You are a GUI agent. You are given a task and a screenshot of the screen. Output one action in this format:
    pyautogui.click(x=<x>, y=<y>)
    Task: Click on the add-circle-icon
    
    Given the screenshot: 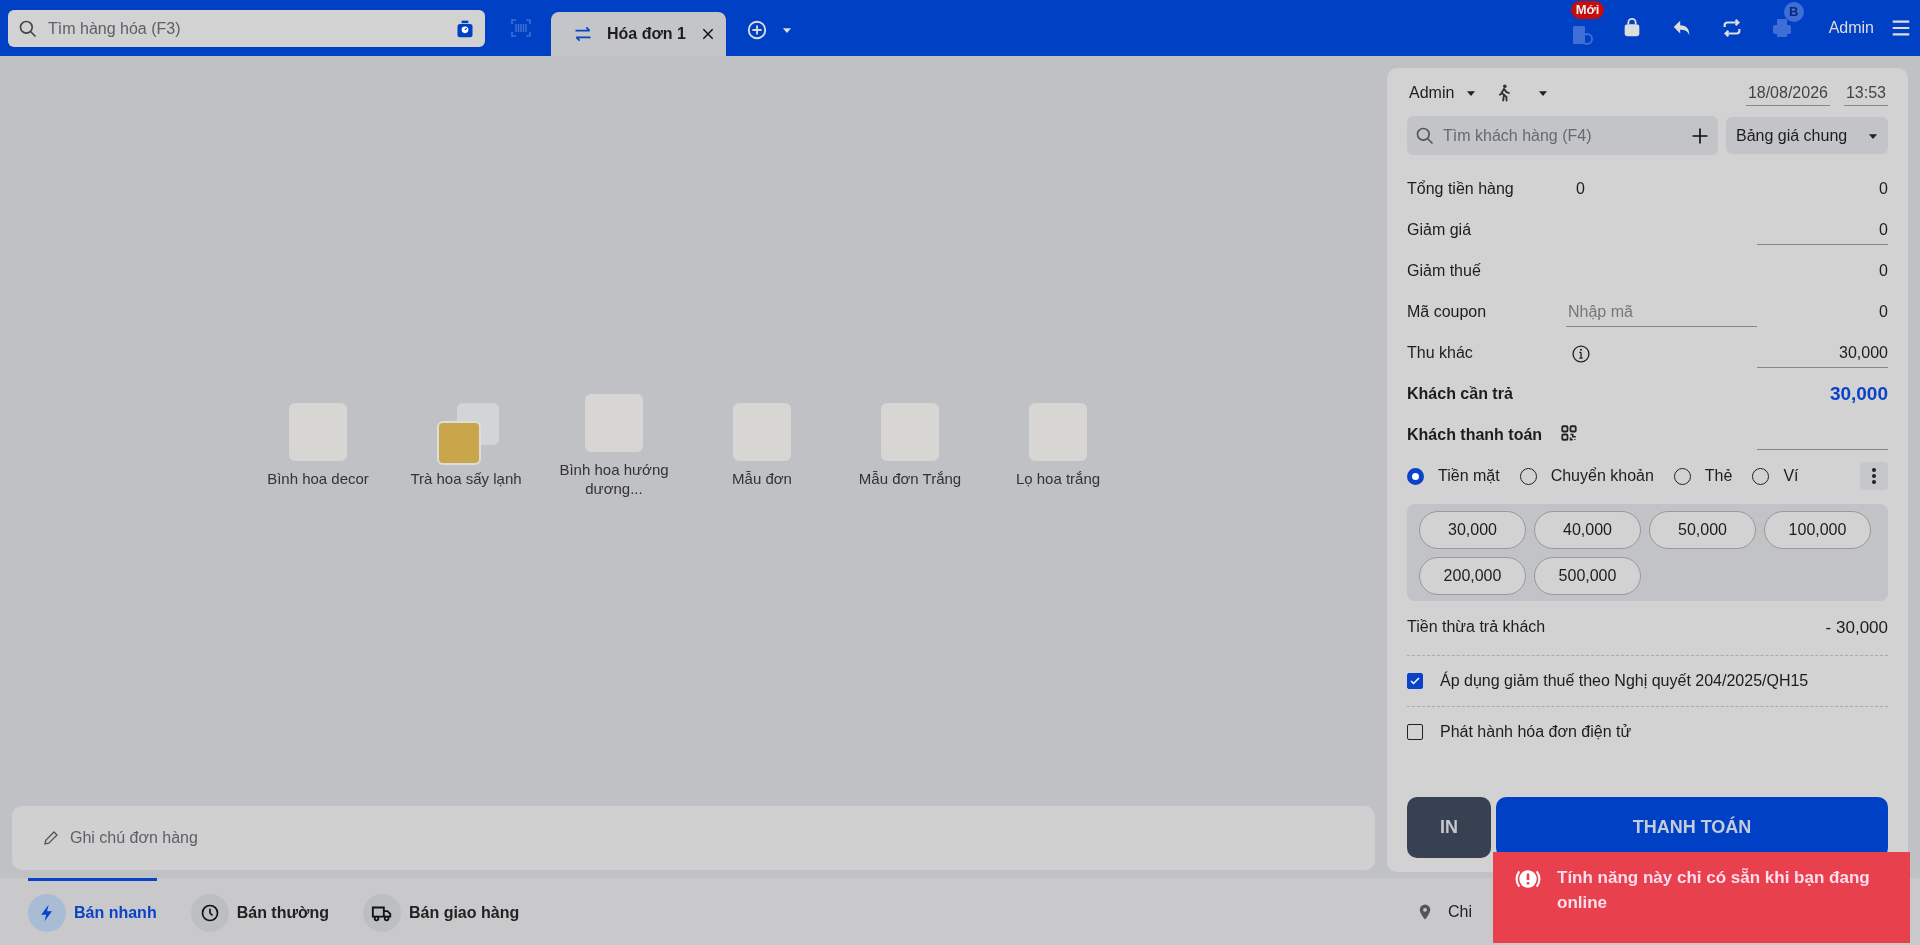 What is the action you would take?
    pyautogui.click(x=757, y=30)
    